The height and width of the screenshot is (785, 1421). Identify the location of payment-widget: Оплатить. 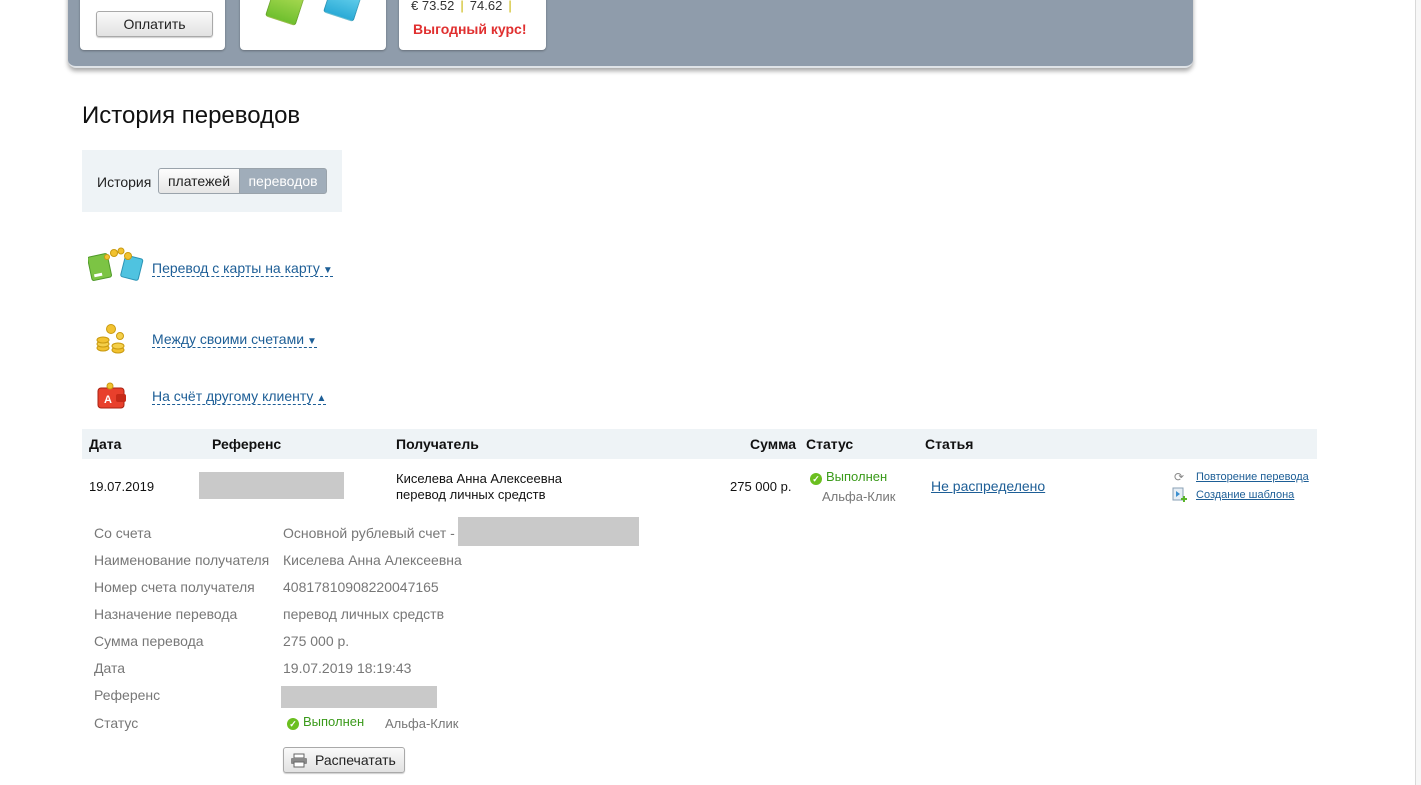
(152, 25).